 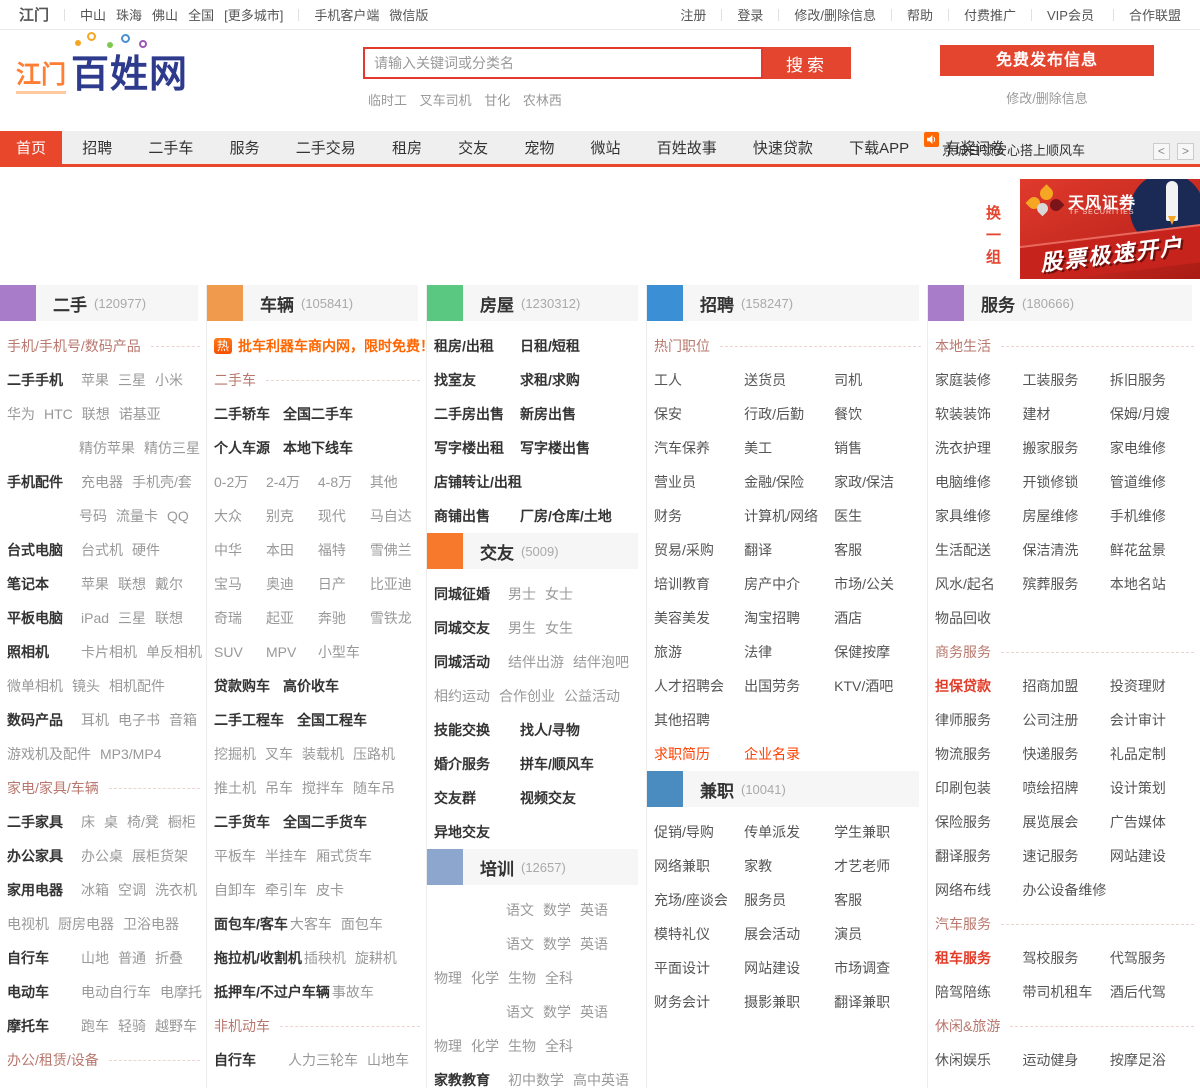 What do you see at coordinates (396, 482) in the screenshot?
I see `category-link: 其他` at bounding box center [396, 482].